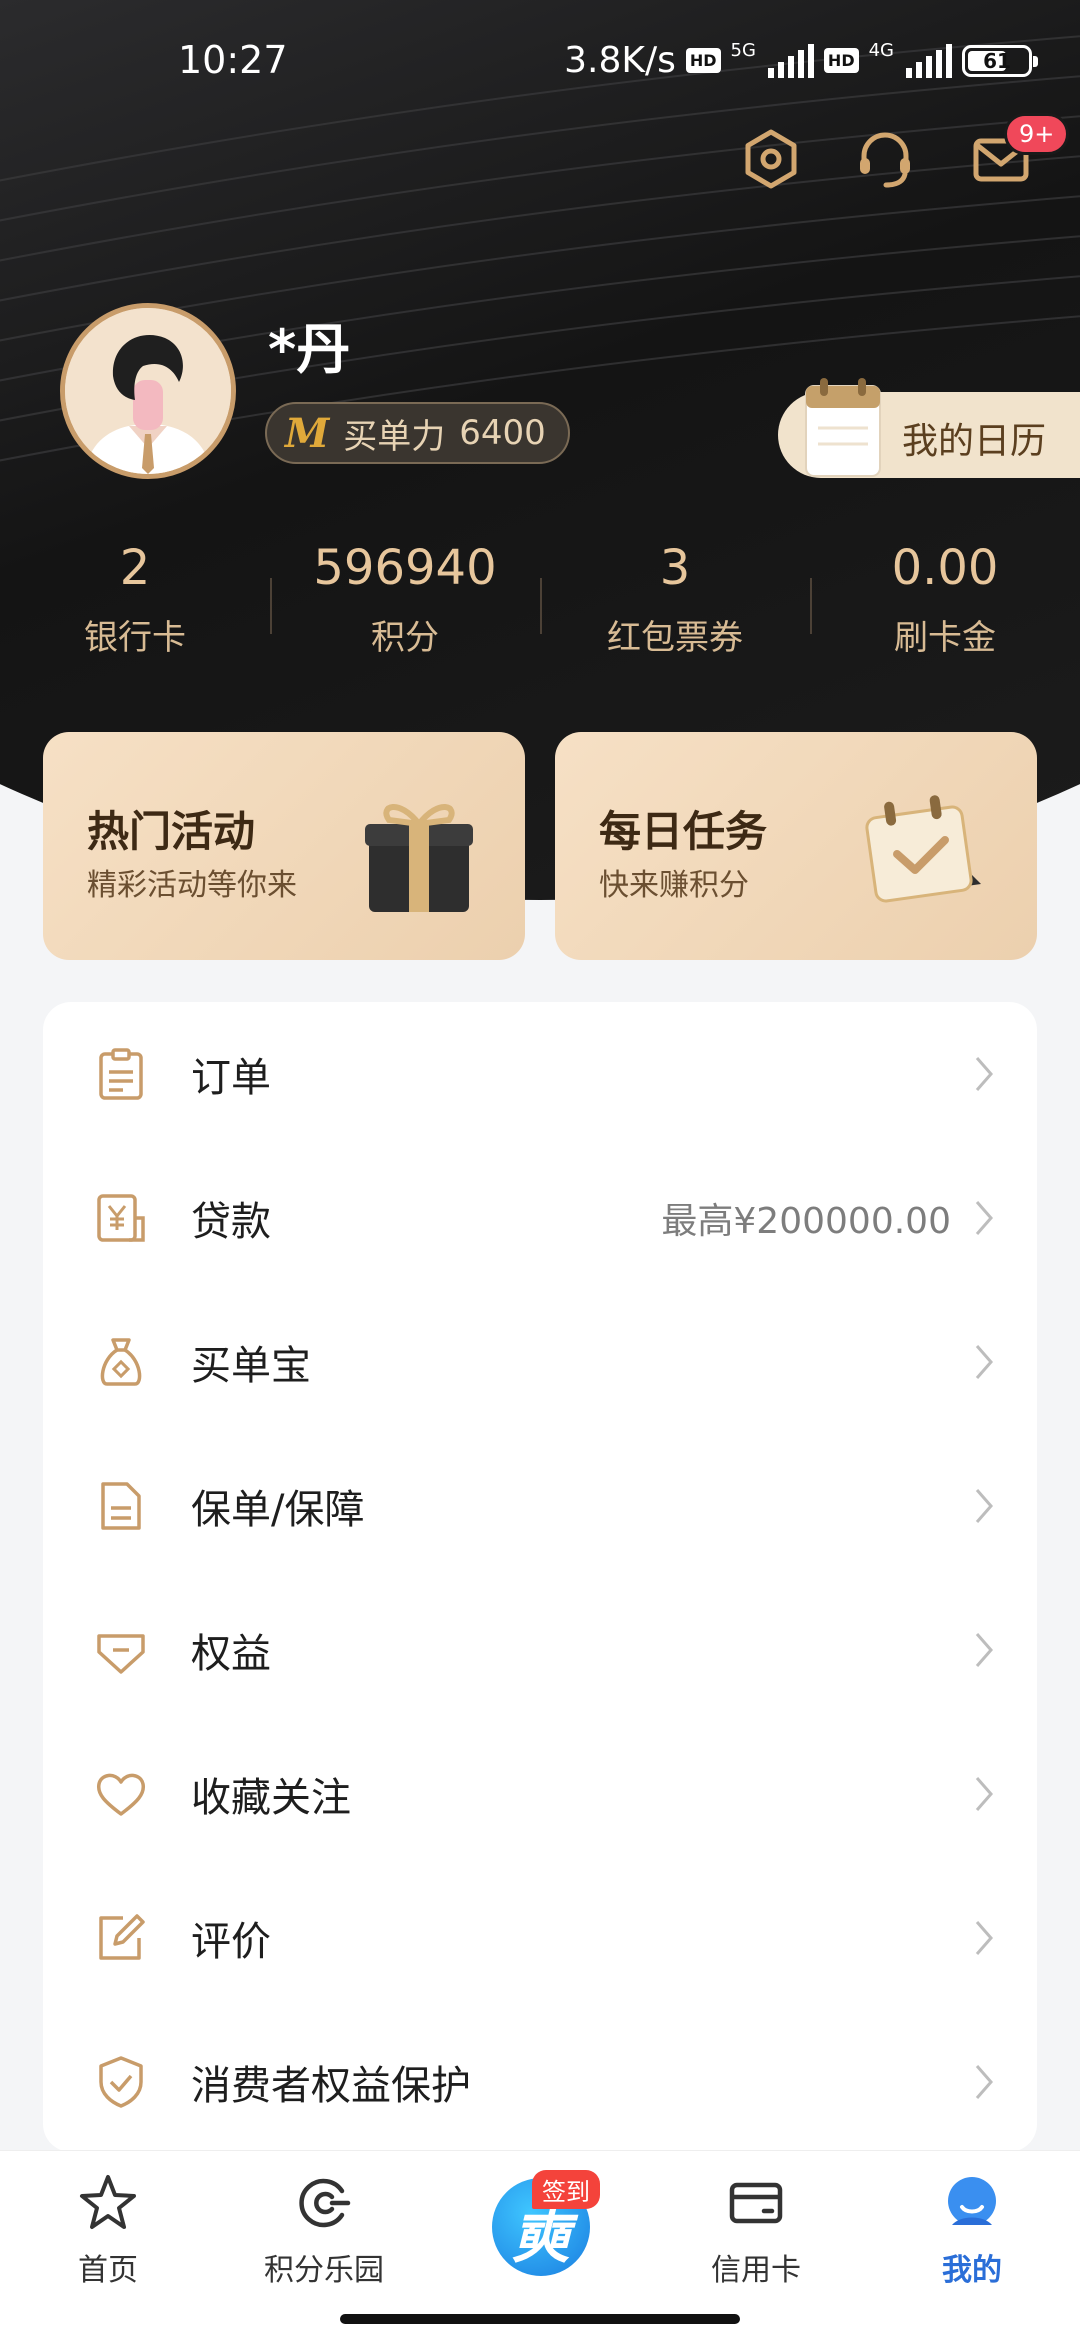  What do you see at coordinates (683, 831) in the screenshot?
I see `card-title: 每日任务` at bounding box center [683, 831].